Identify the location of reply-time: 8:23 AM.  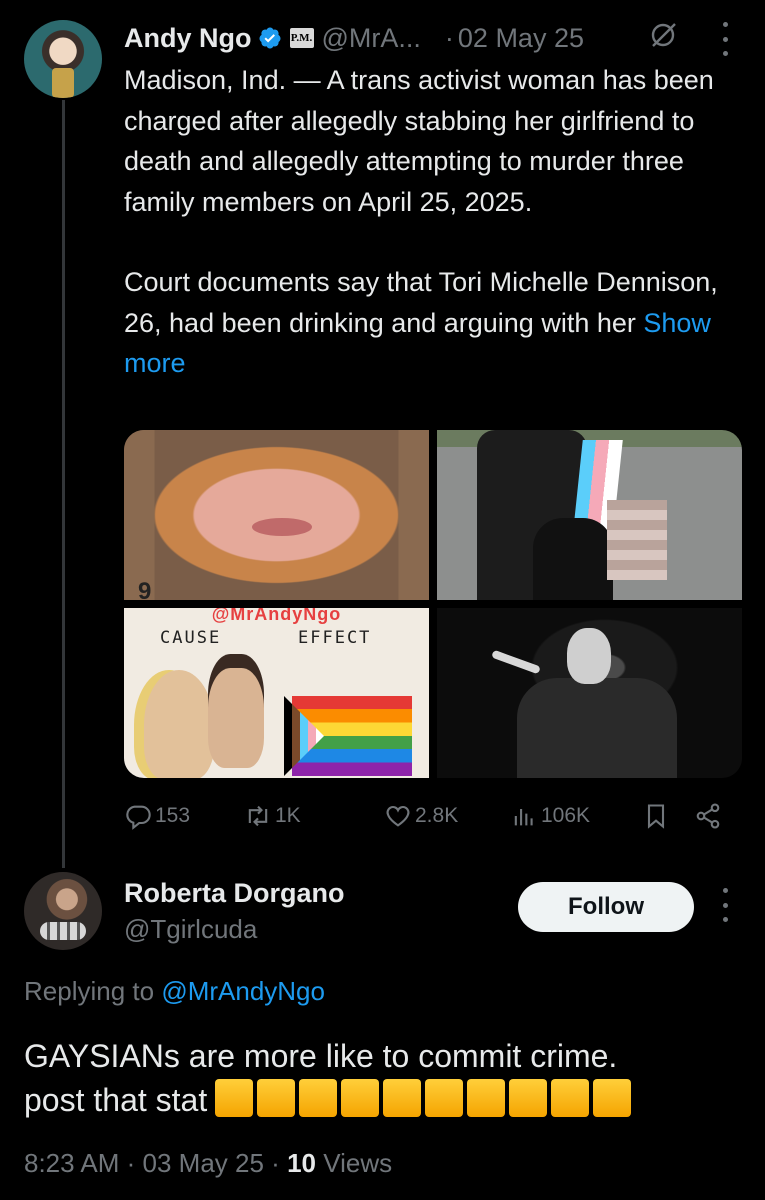
(71, 1163).